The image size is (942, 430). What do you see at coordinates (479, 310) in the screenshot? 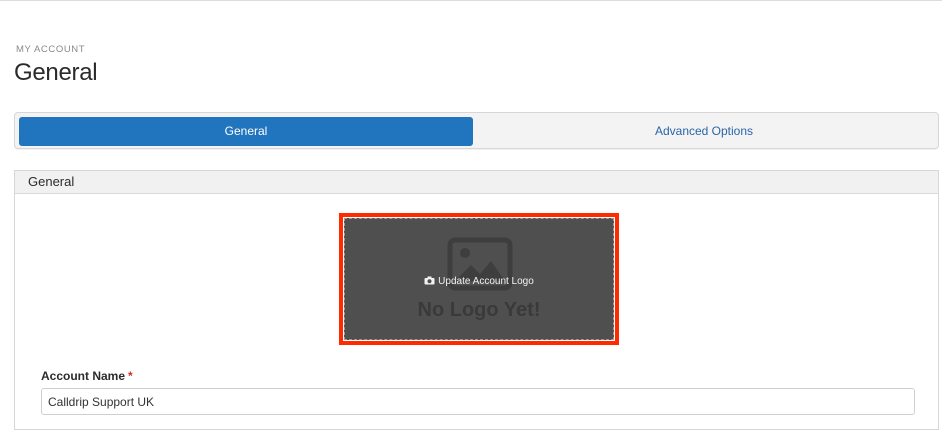
I see `no-logo-text: No Logo Yet!` at bounding box center [479, 310].